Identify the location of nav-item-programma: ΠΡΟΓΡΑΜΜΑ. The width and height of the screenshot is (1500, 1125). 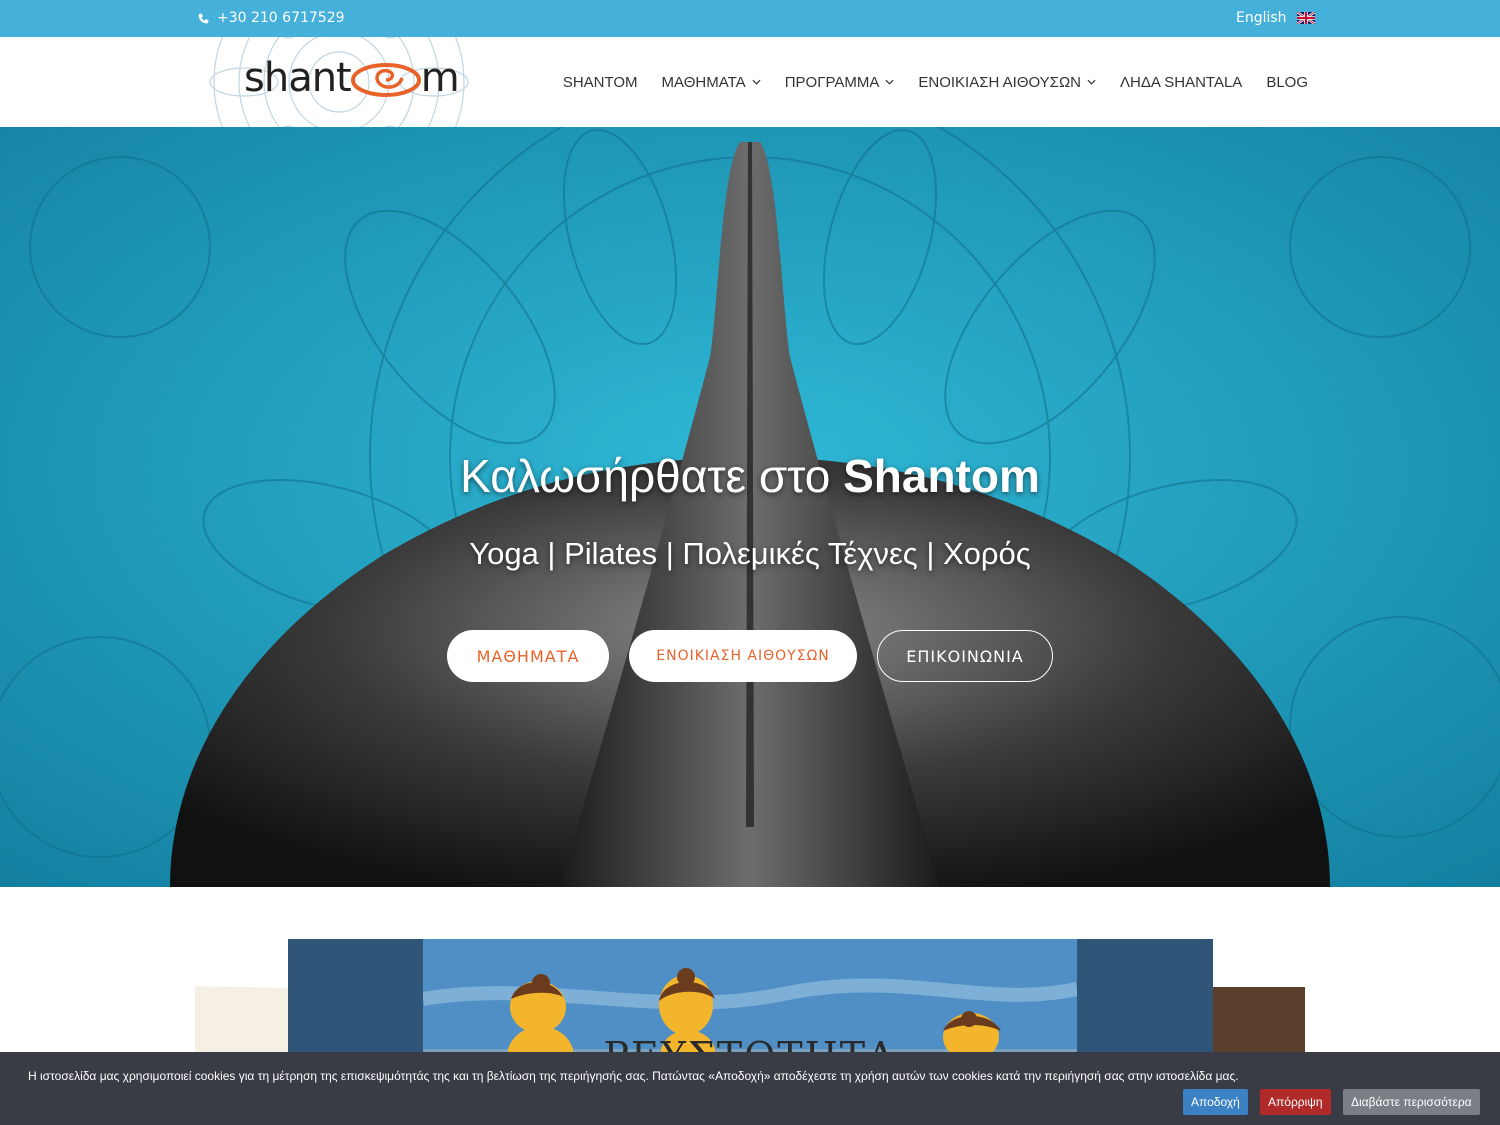
(840, 82).